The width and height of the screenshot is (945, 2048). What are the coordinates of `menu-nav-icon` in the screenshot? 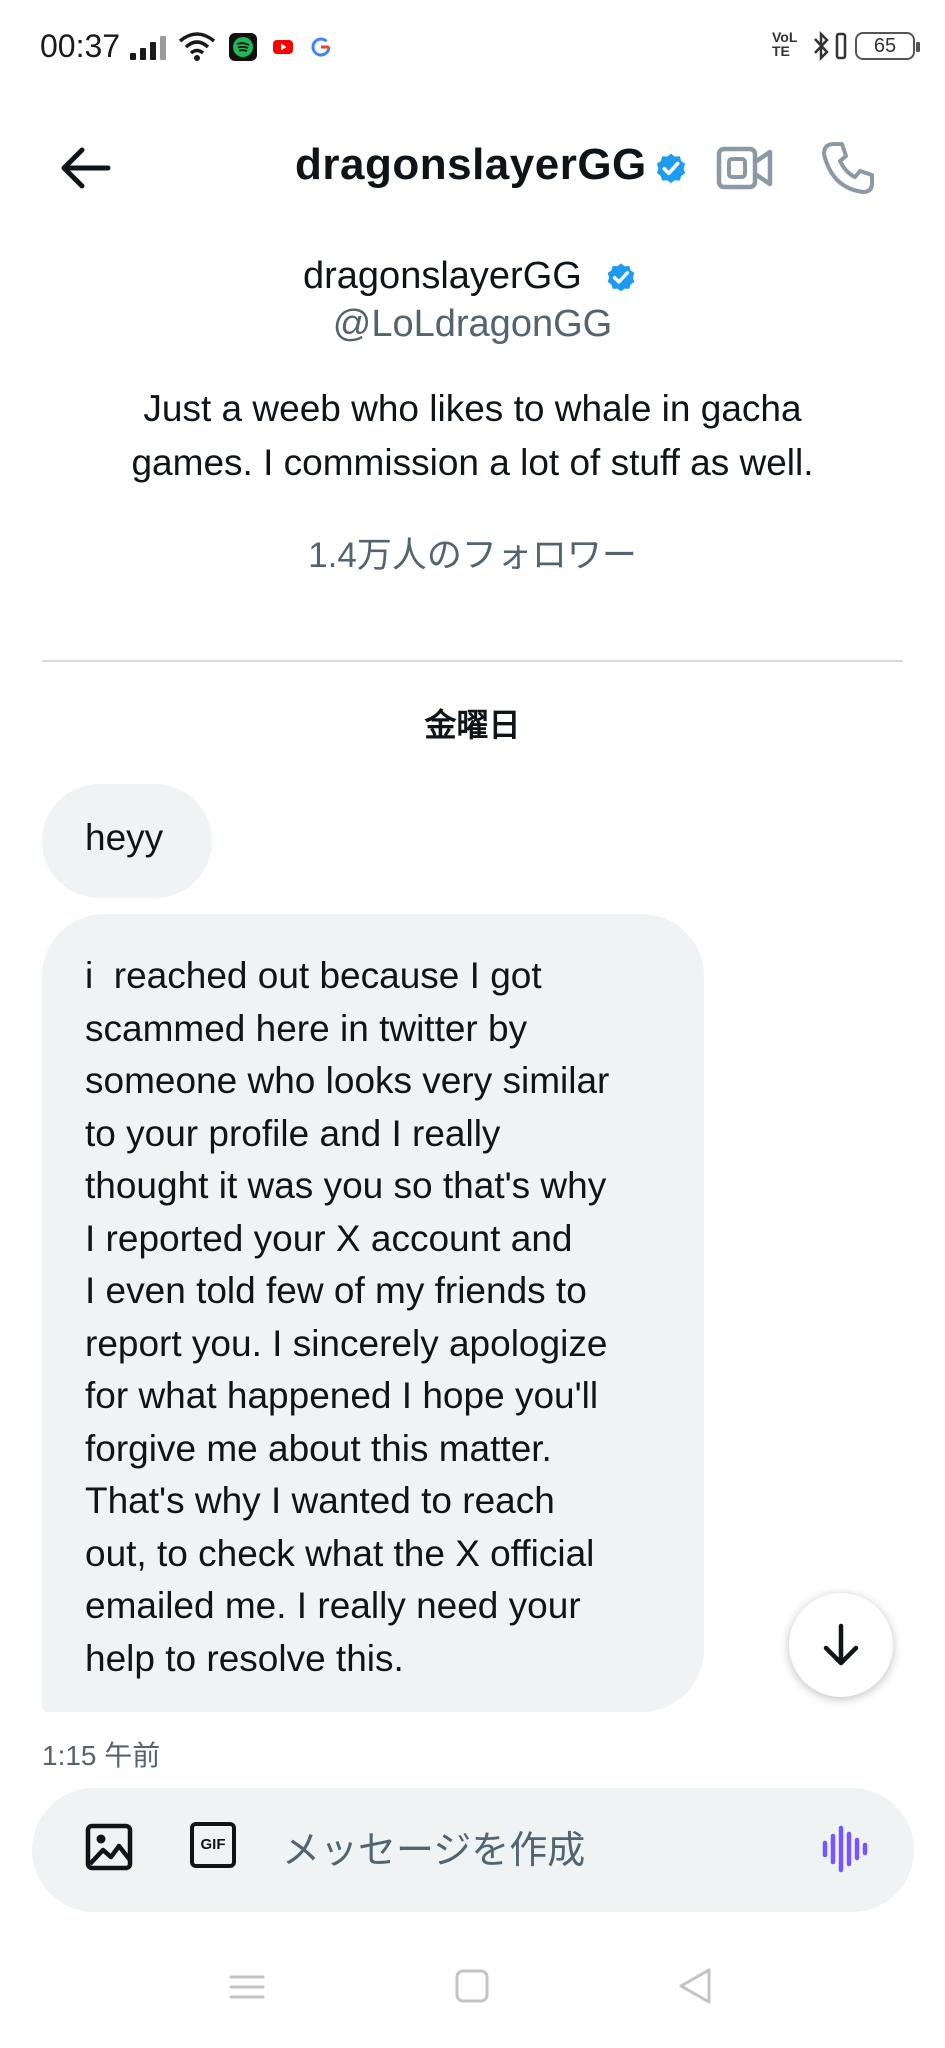 It's located at (247, 1987).